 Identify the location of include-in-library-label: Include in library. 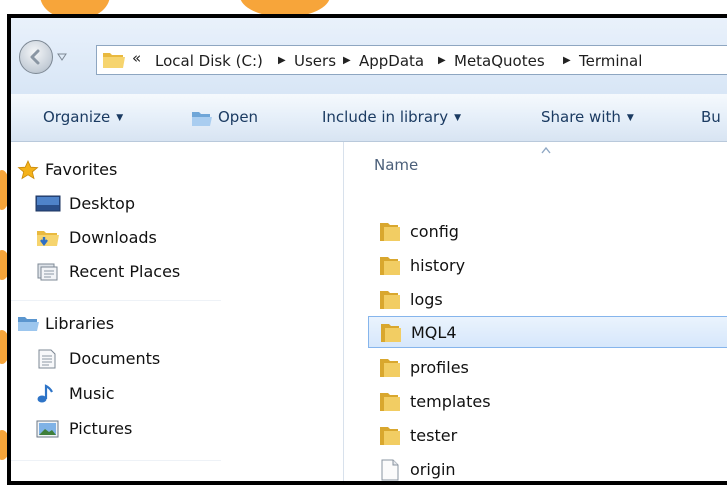
(385, 117).